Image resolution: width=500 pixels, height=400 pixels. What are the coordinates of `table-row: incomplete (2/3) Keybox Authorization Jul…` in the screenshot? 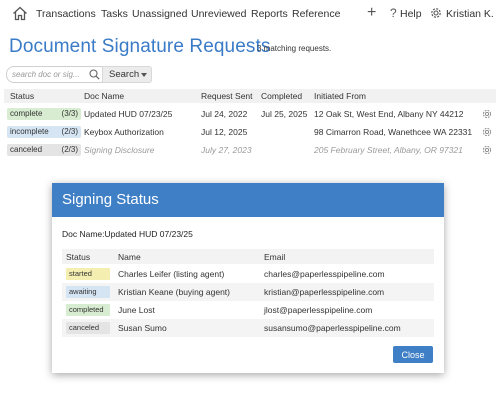 It's located at (250, 132).